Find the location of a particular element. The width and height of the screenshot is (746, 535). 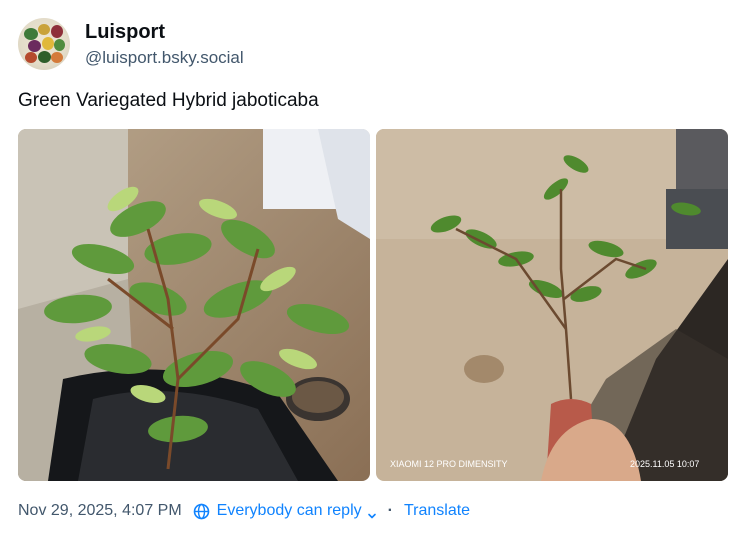

reply-setting-button: Everybody can reply is located at coordinates (285, 511).